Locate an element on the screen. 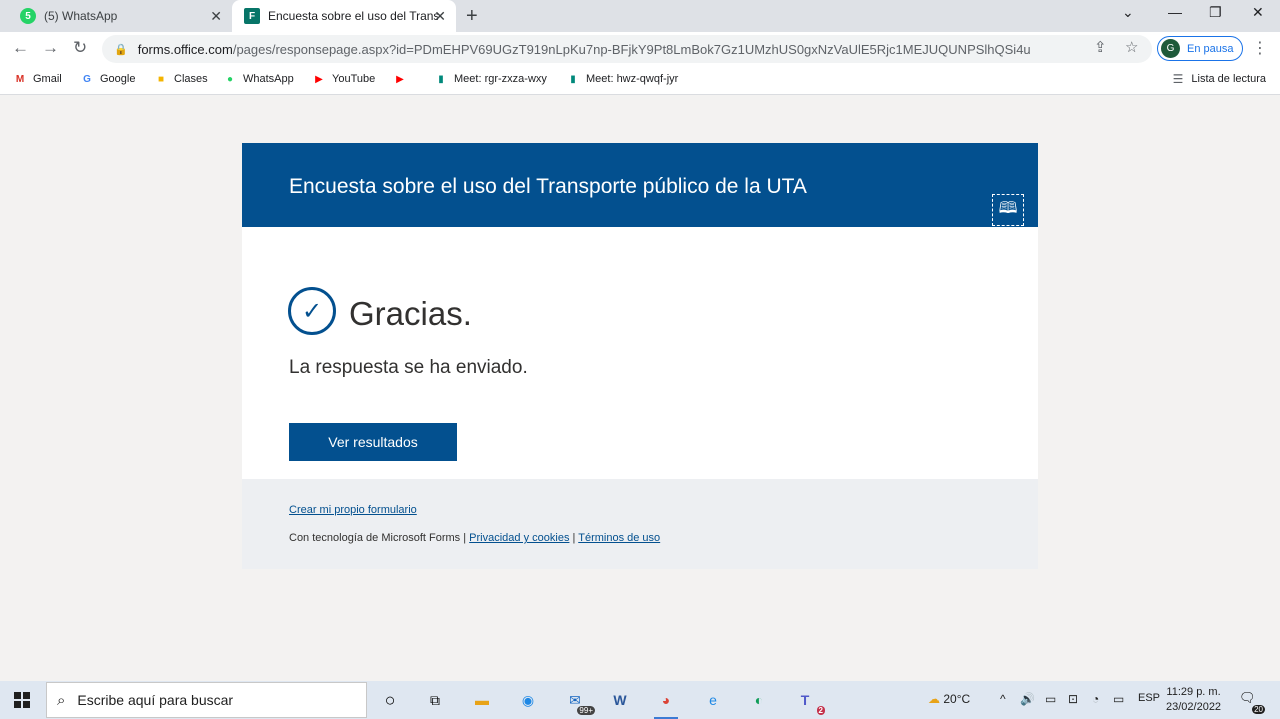 The height and width of the screenshot is (719, 1280). mail-badge: 99+ is located at coordinates (586, 710).